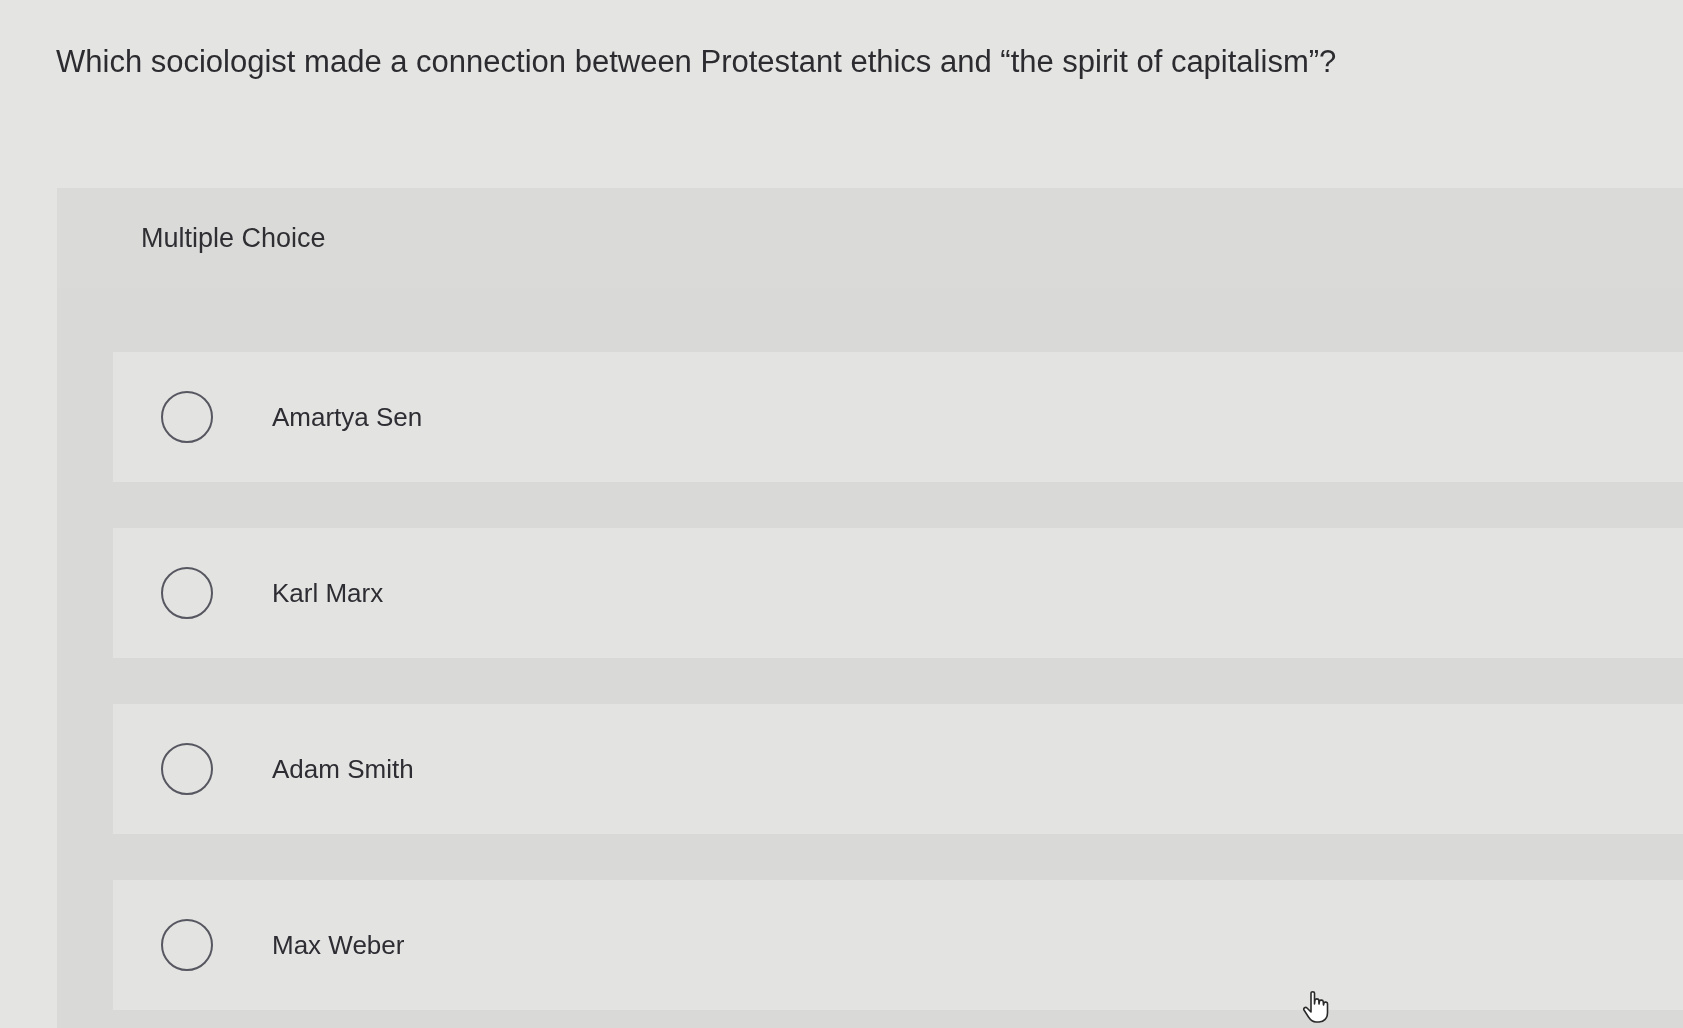 The image size is (1683, 1028). I want to click on option-label: Max Weber, so click(338, 945).